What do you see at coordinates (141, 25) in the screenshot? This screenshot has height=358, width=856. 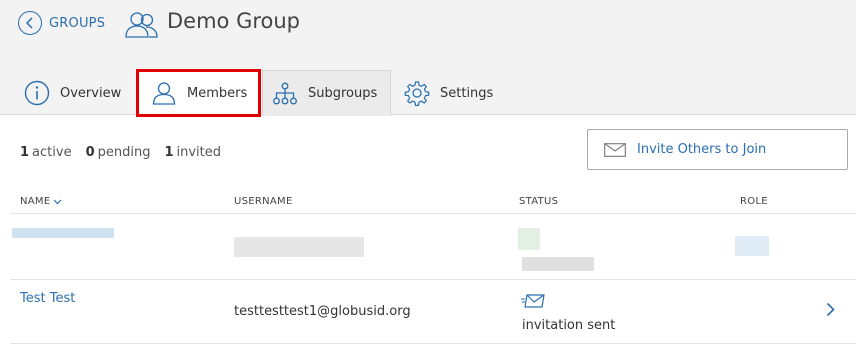 I see `group-icon` at bounding box center [141, 25].